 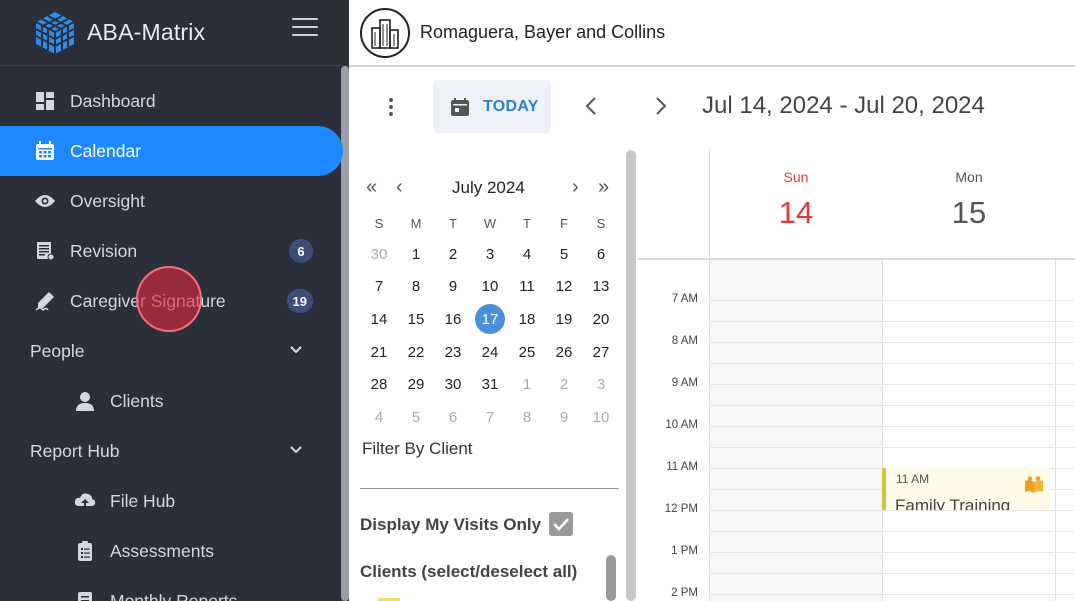 I want to click on next-month-button: ›, so click(x=575, y=187).